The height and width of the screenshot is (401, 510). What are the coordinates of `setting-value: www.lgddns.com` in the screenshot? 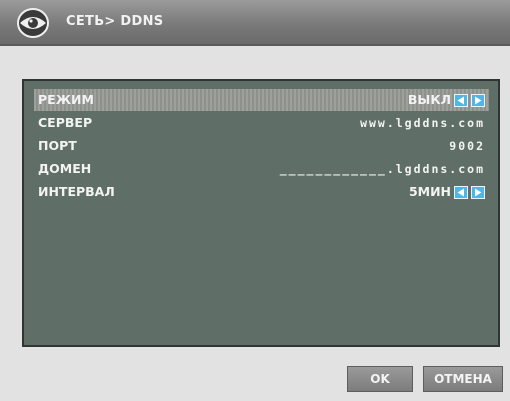 It's located at (422, 123).